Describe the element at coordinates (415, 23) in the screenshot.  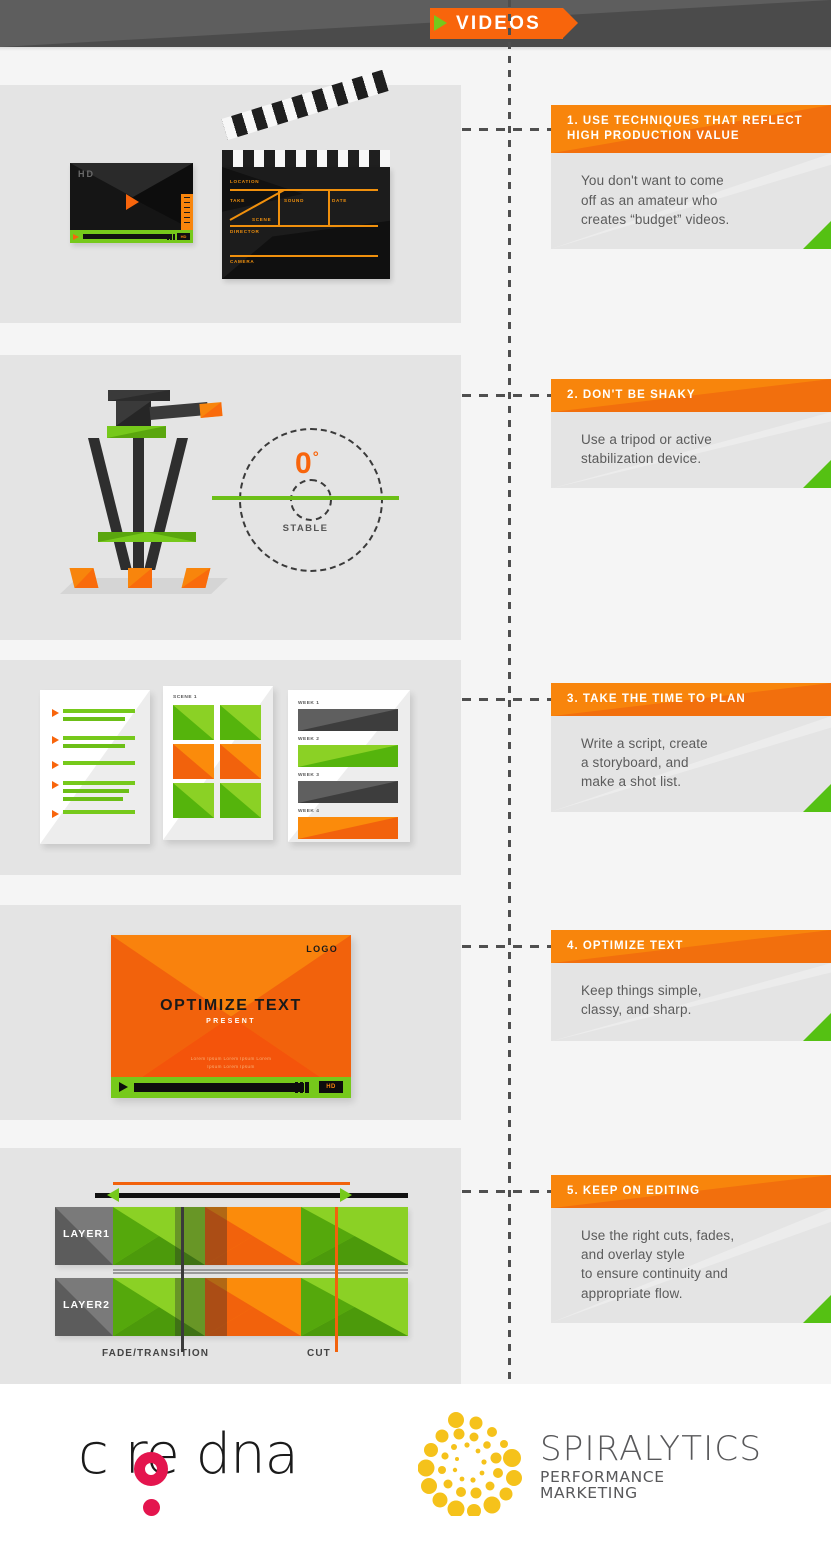
I see `header-banner: VIDEOS` at that location.